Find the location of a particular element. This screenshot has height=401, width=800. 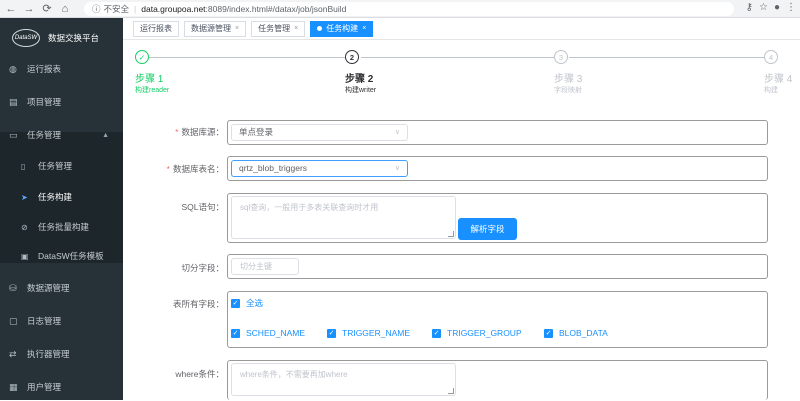

column-checkbox: ✓ SCHED_NAME is located at coordinates (268, 333).